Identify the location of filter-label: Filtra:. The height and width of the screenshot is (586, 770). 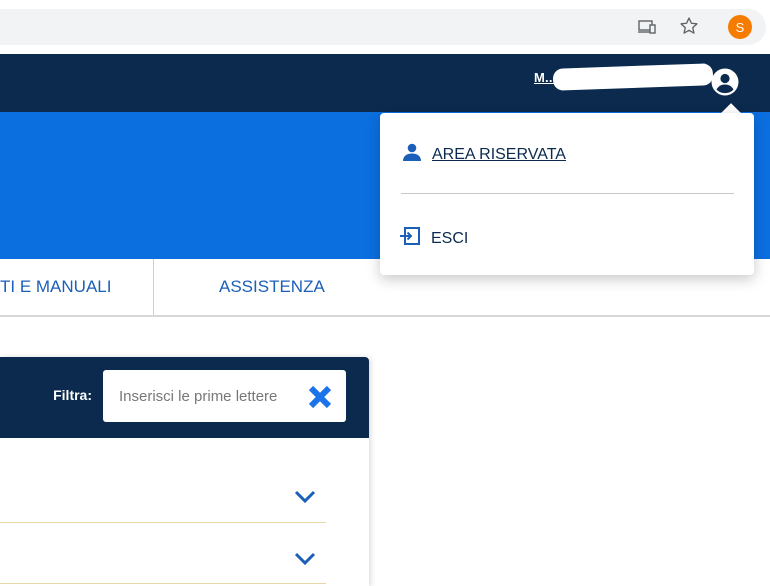
(72, 395).